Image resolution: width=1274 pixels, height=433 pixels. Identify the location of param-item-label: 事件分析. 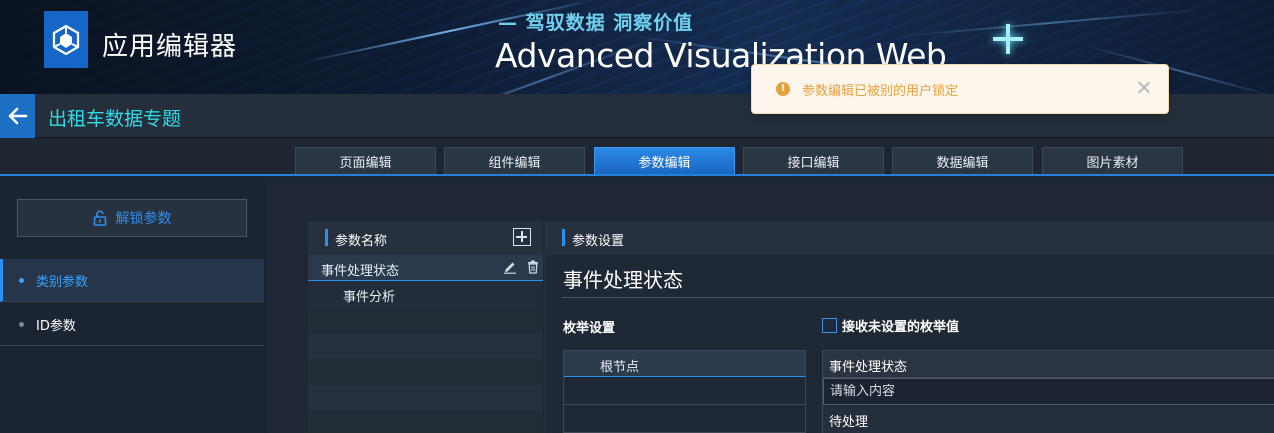
(369, 297).